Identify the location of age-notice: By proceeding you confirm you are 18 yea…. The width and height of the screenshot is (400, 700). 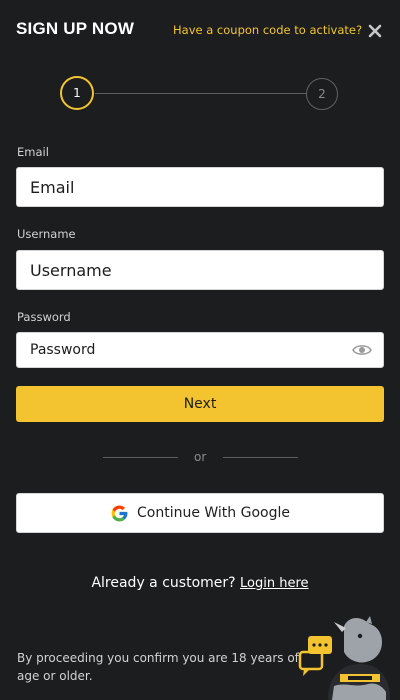
(158, 667).